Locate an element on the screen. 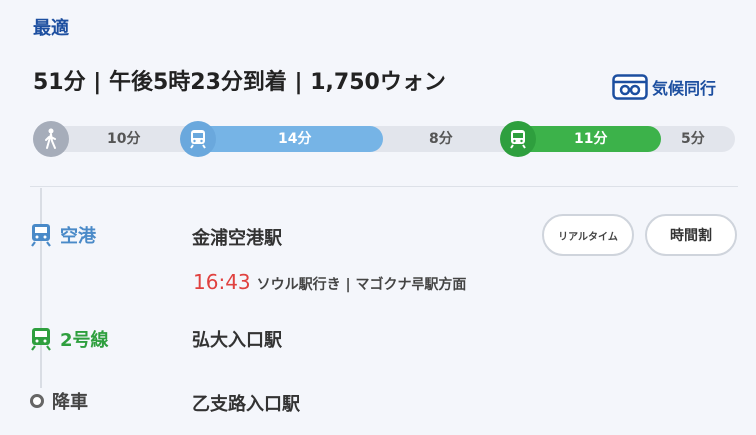 Image resolution: width=756 pixels, height=435 pixels. segment-green-time: 11分 is located at coordinates (591, 139).